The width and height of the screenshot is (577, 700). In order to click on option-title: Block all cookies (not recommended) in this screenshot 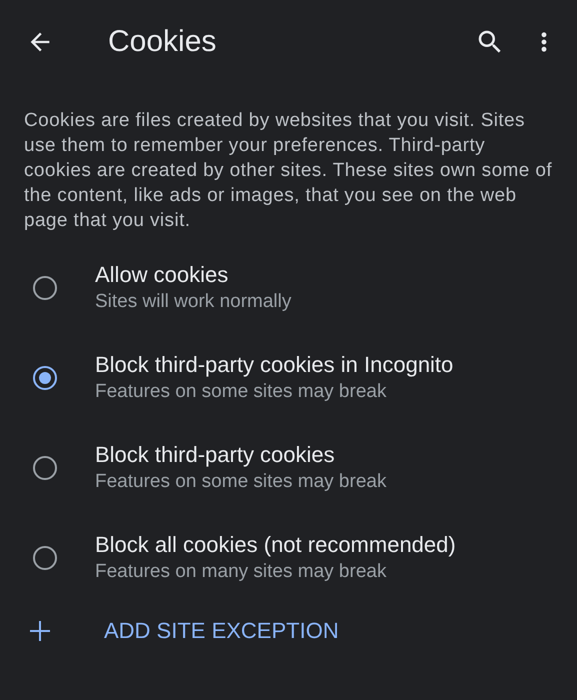, I will do `click(275, 545)`.